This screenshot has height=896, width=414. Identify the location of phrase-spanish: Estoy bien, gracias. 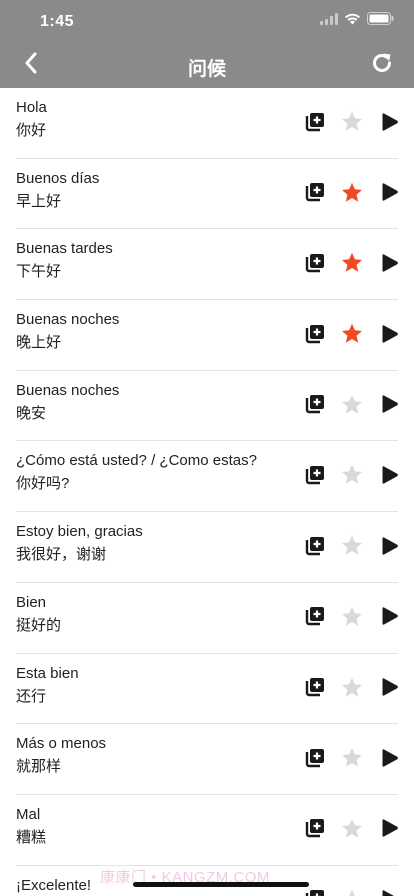
(79, 532).